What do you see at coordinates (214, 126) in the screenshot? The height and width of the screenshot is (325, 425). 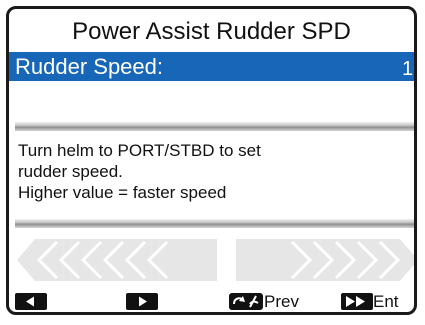 I see `divider-top` at bounding box center [214, 126].